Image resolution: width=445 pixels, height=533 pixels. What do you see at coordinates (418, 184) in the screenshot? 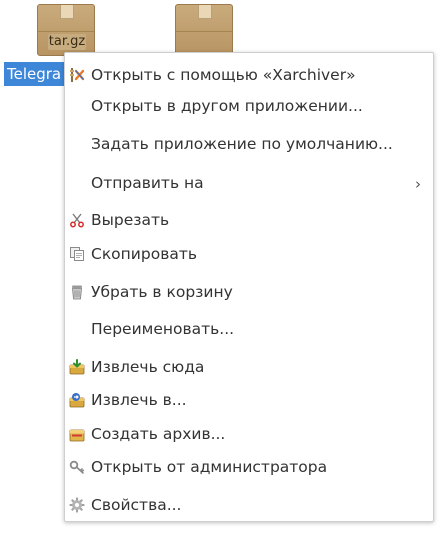
I see `chevron-right-icon: ›` at bounding box center [418, 184].